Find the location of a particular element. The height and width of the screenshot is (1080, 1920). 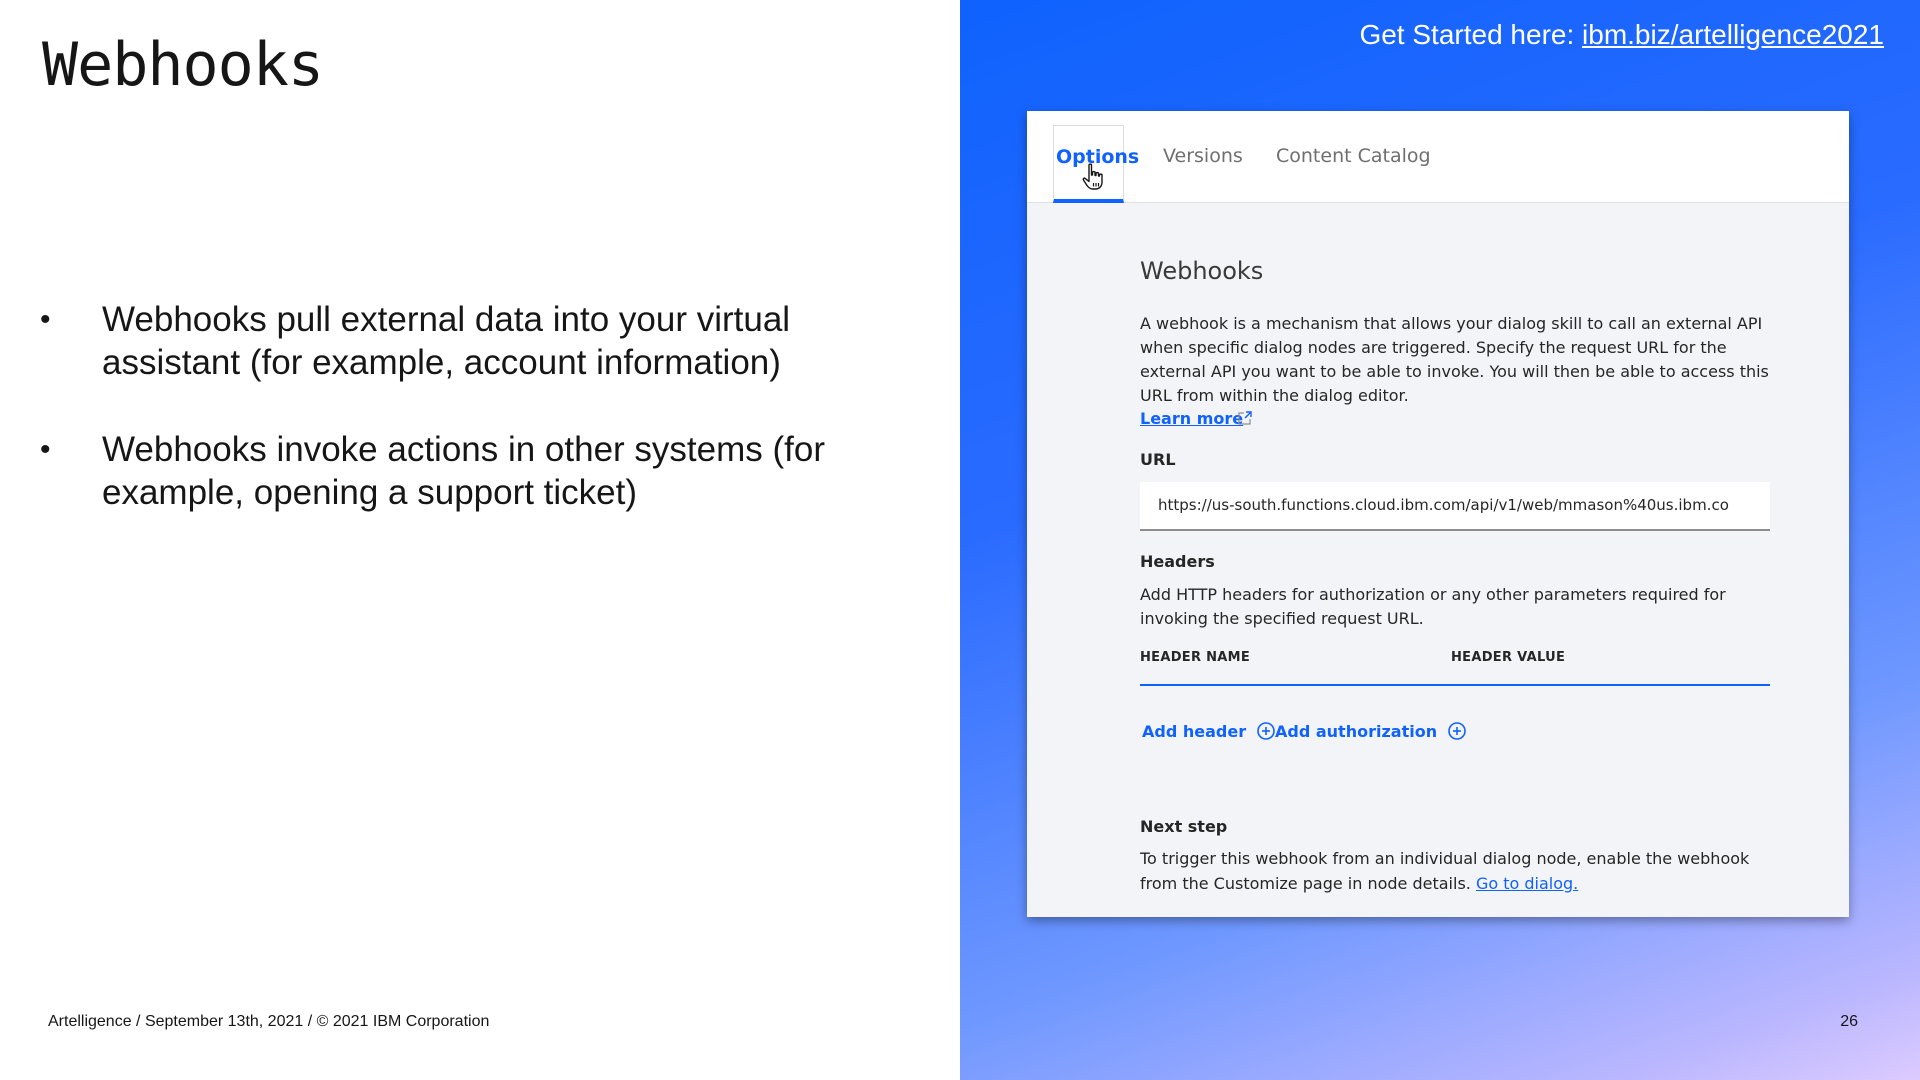

header-name-column: HEADER NAME is located at coordinates (1195, 657).